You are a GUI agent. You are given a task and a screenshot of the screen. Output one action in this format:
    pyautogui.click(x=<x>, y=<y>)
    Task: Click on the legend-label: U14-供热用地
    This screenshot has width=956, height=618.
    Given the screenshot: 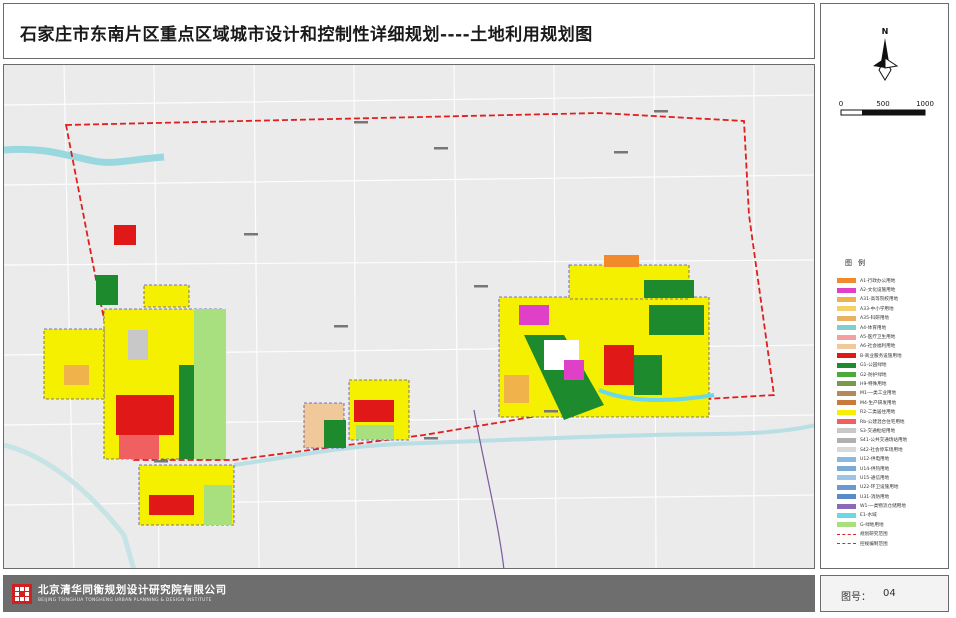 What is the action you would take?
    pyautogui.click(x=875, y=469)
    